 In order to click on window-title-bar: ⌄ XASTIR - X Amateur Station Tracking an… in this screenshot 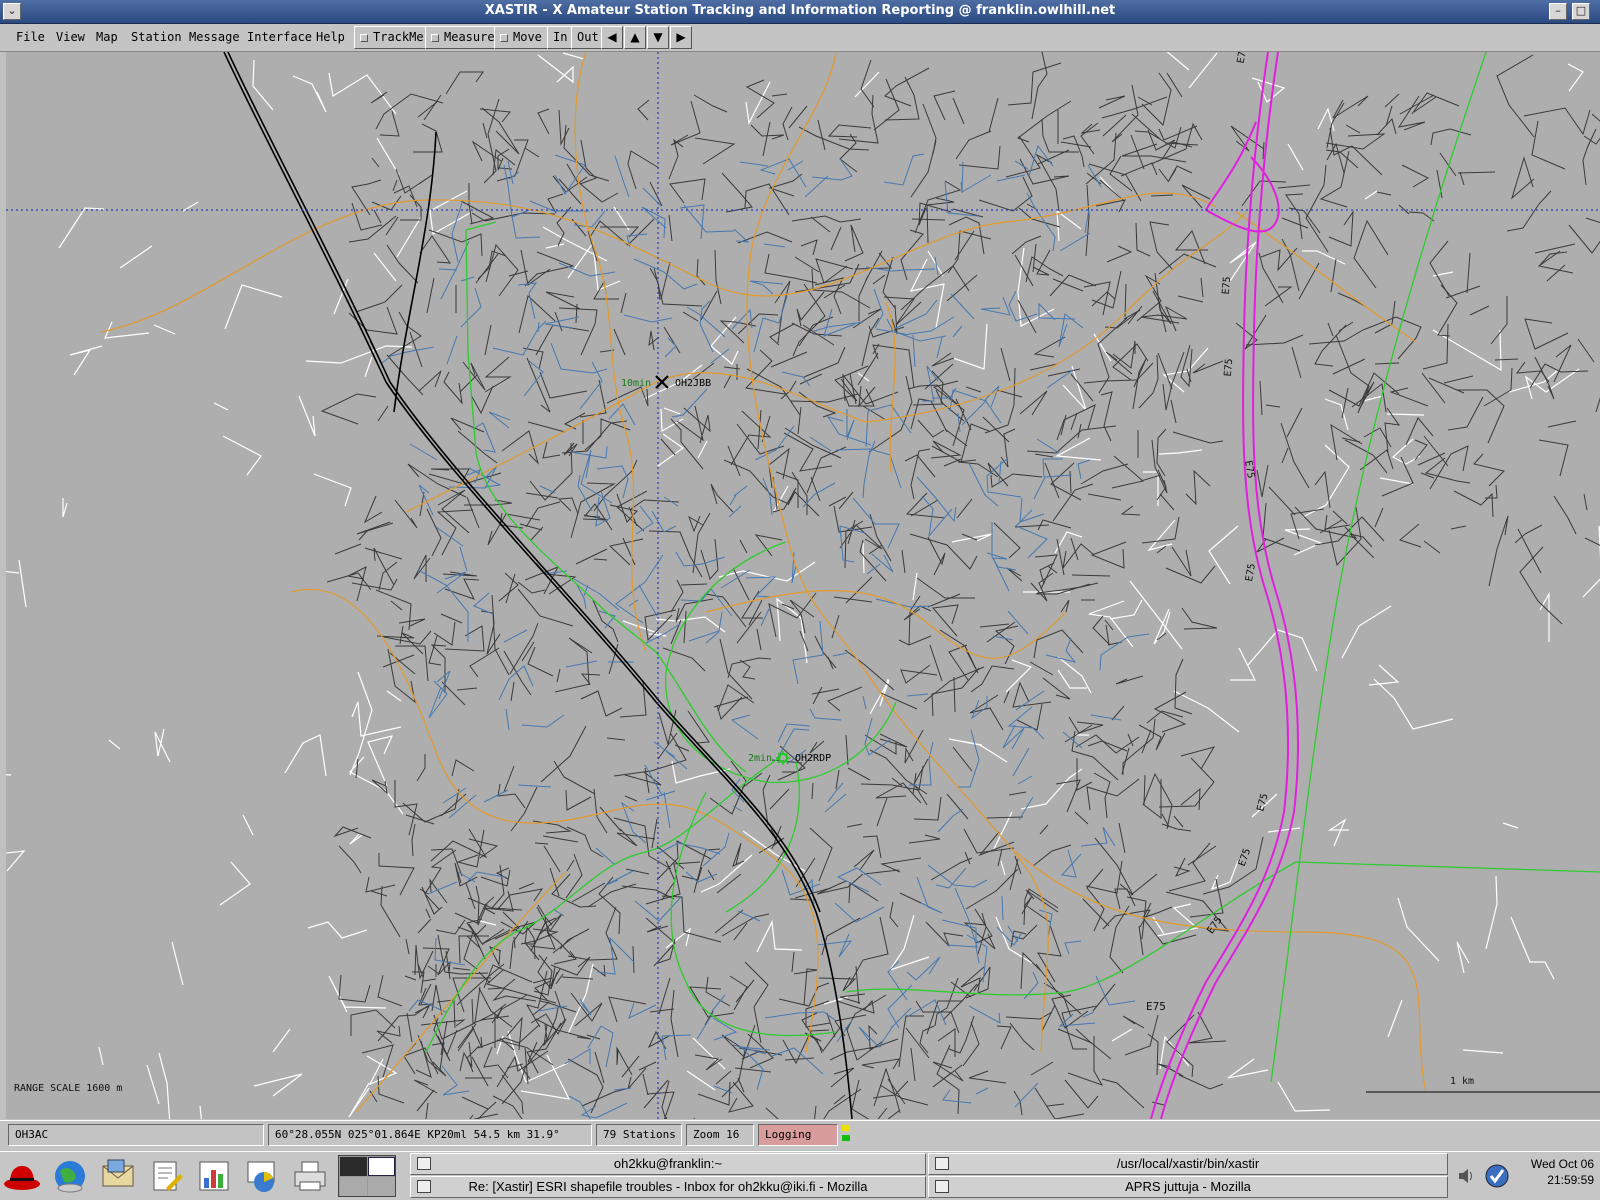, I will do `click(800, 12)`.